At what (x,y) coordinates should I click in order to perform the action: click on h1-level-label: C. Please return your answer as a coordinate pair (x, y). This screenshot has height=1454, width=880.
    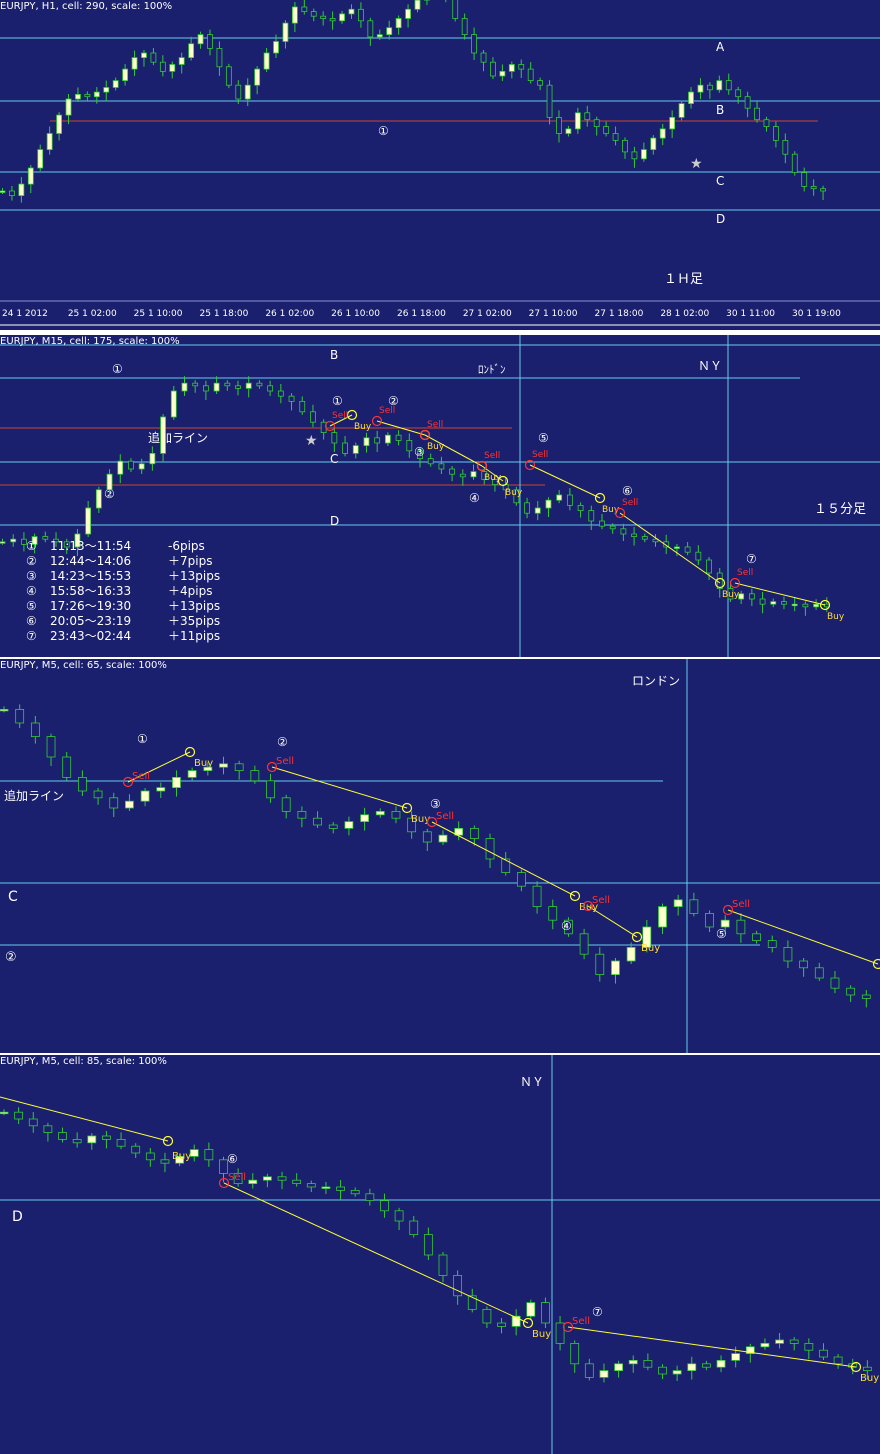
    Looking at the image, I should click on (720, 181).